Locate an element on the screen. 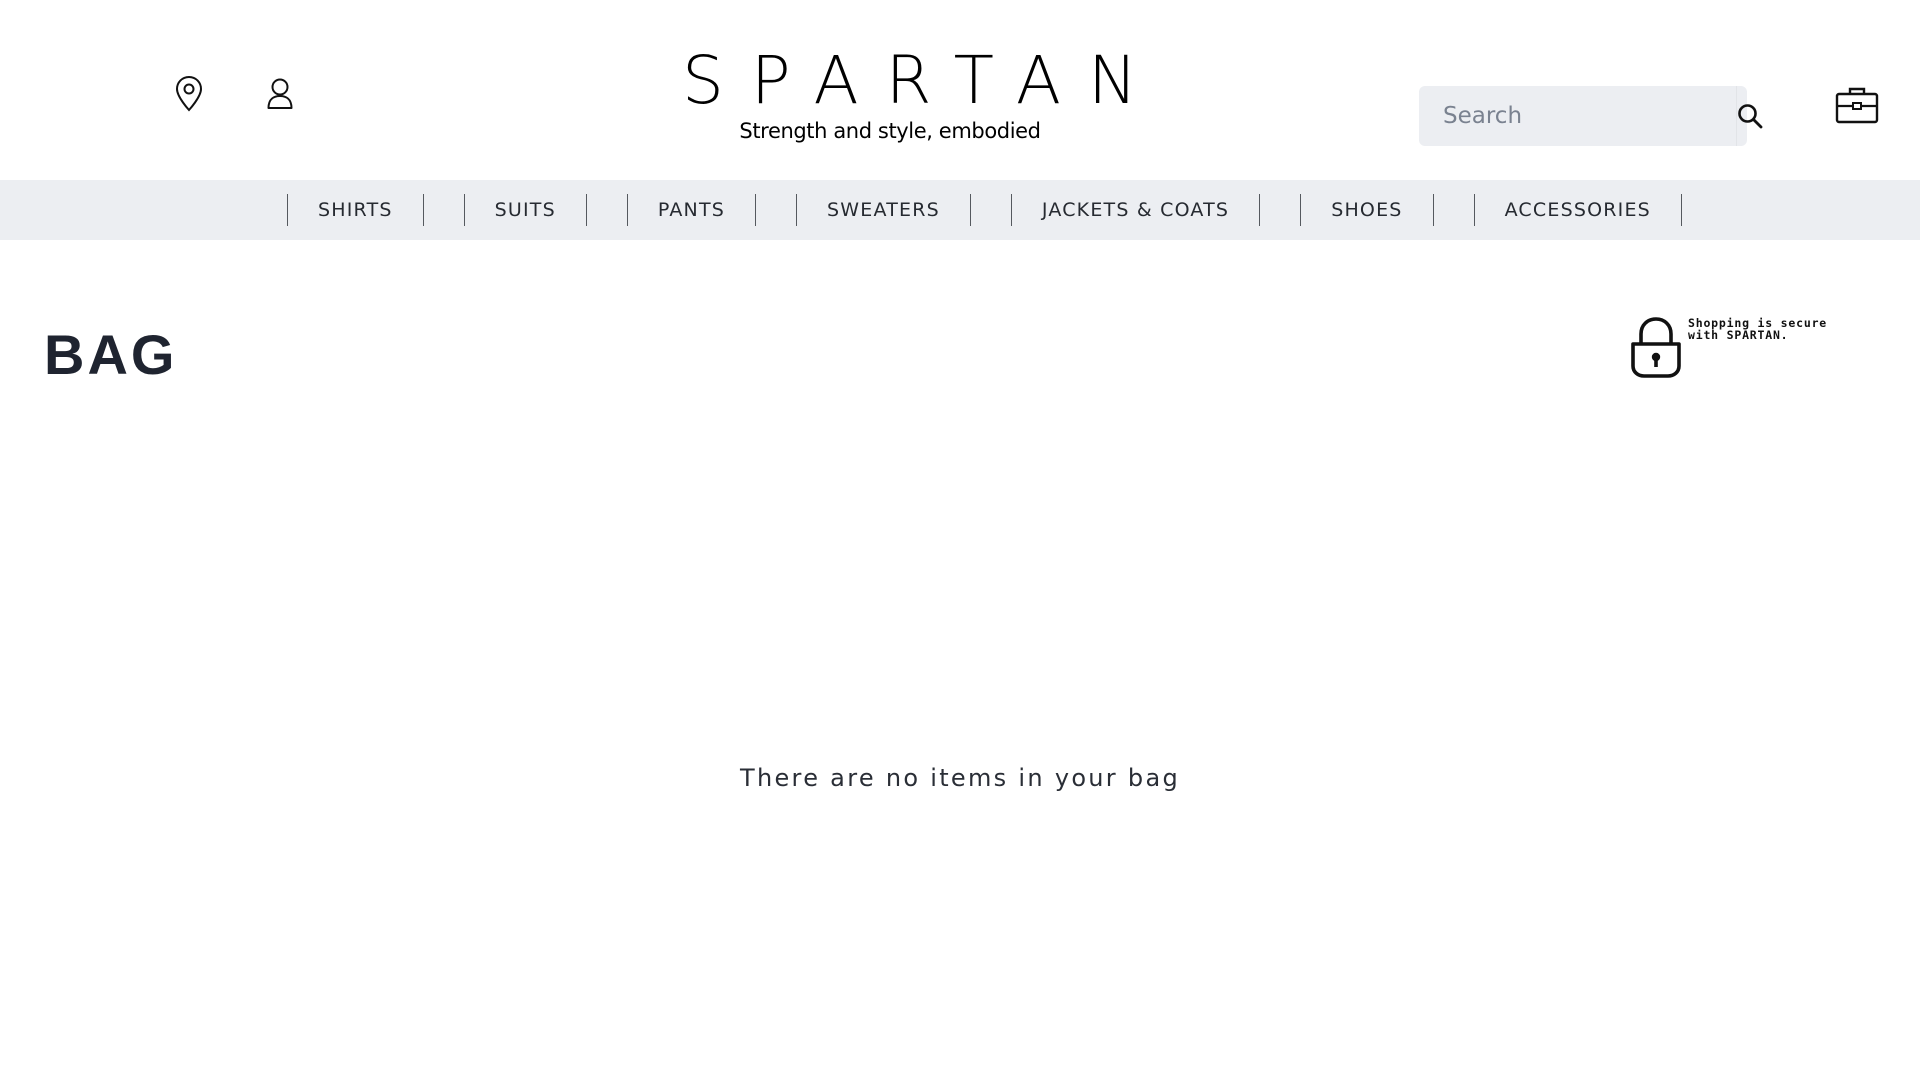  nav-item-pants: PANTS is located at coordinates (691, 210).